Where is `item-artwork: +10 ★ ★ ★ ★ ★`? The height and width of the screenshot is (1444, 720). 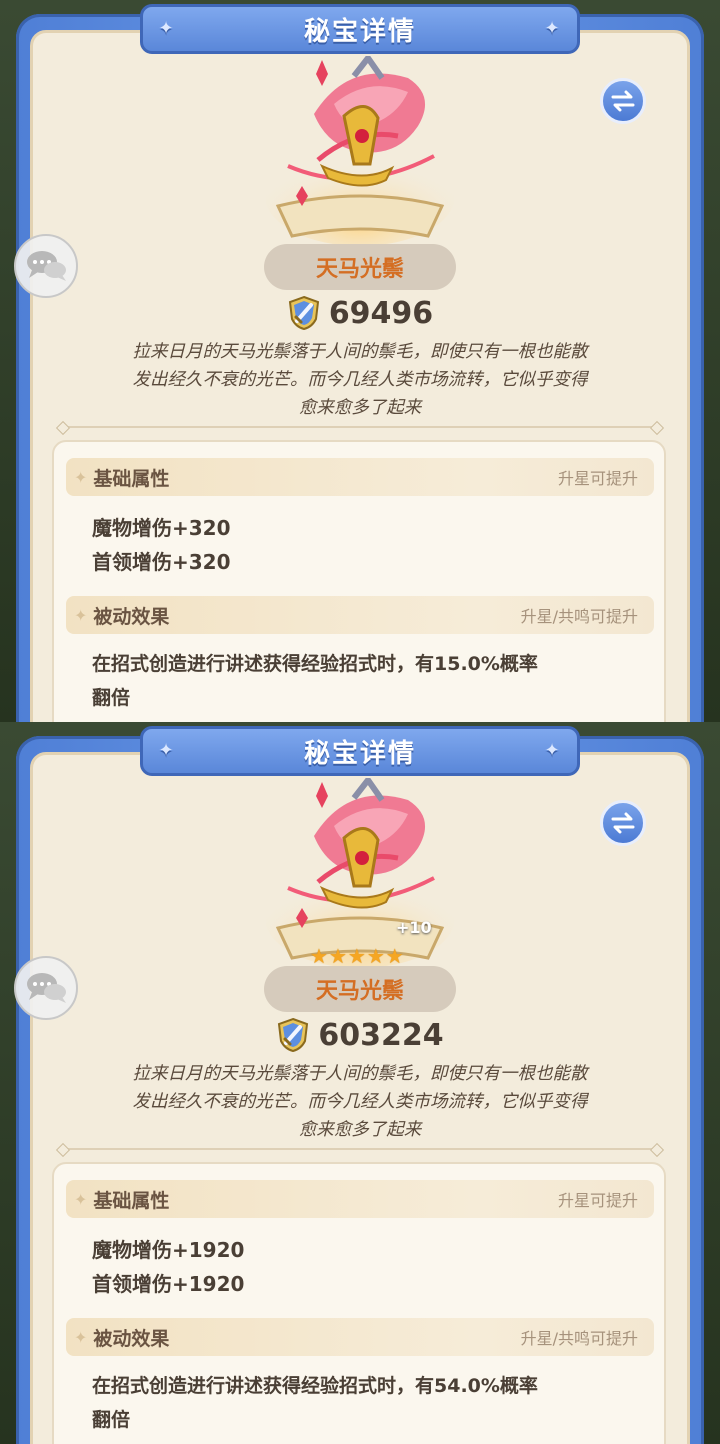 item-artwork: +10 ★ ★ ★ ★ ★ is located at coordinates (360, 871).